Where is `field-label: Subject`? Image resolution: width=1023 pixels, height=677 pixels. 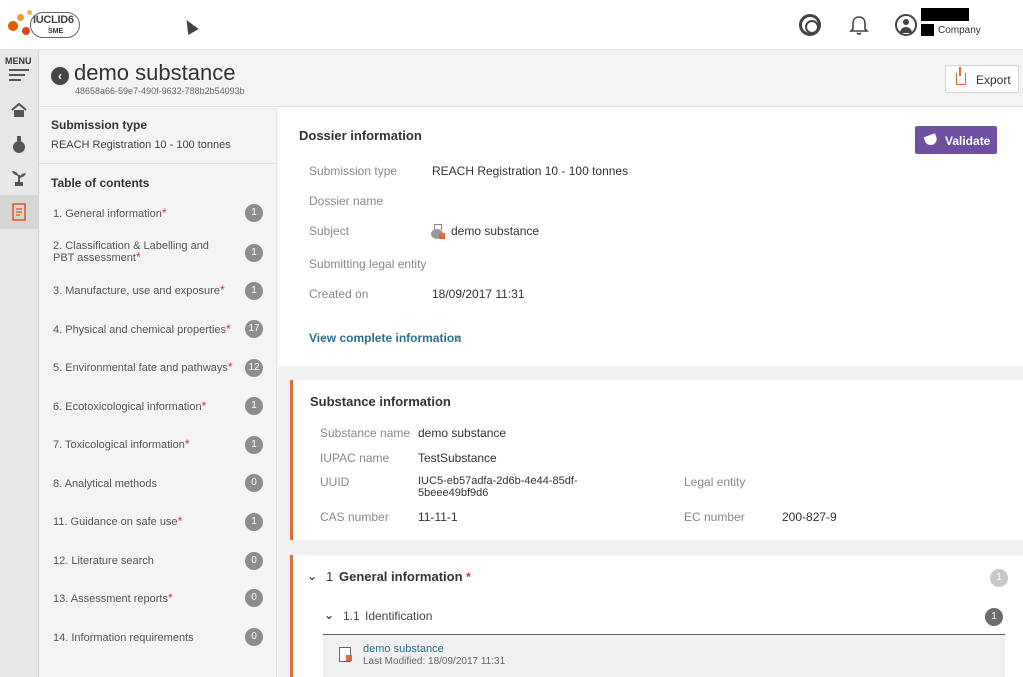
field-label: Subject is located at coordinates (329, 231).